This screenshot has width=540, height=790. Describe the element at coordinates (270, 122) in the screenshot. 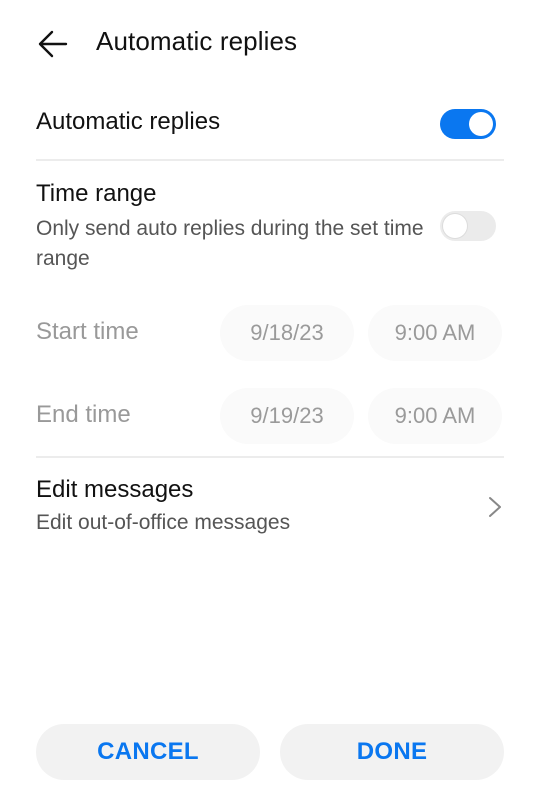

I see `automatic-replies-row: Automatic replies` at that location.